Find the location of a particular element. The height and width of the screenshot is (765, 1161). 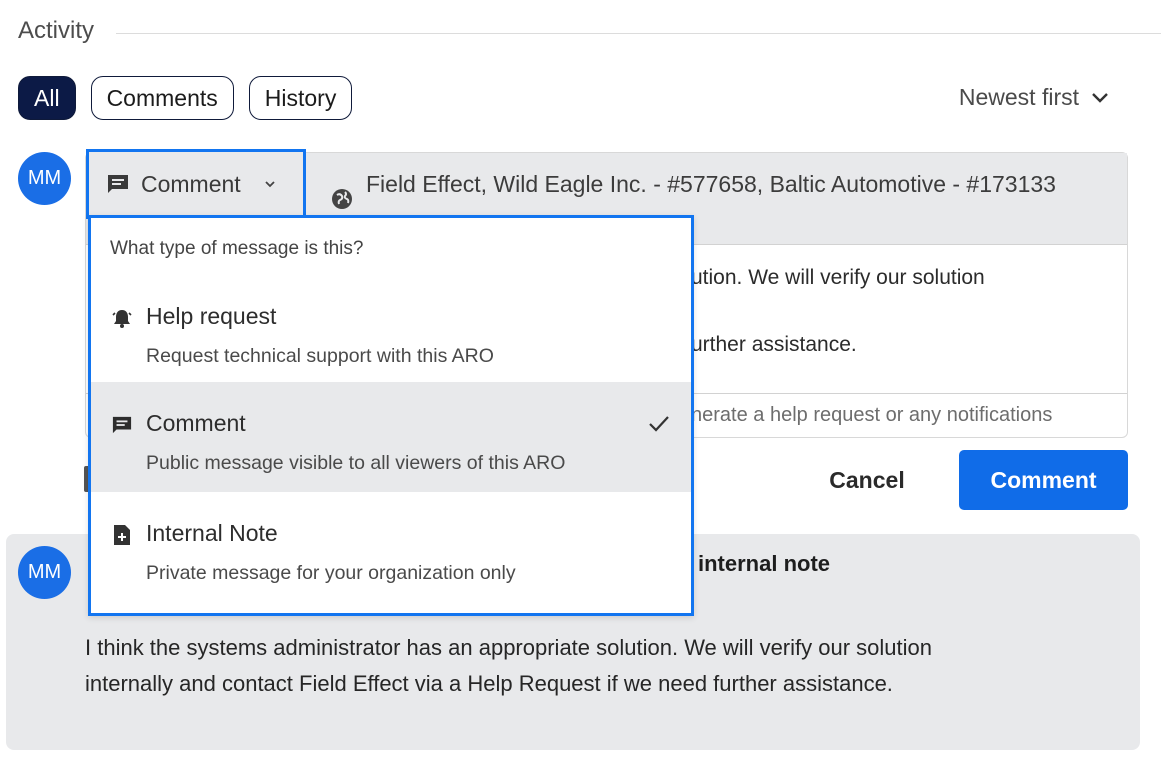

composer-text-line: urther assistance. is located at coordinates (774, 344).